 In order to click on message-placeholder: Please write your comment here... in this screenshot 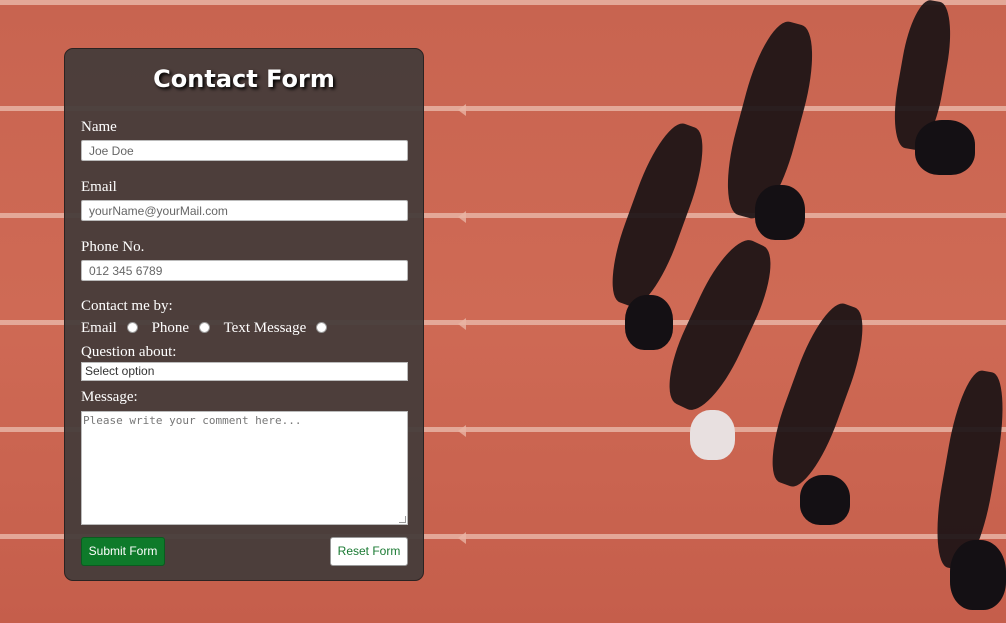, I will do `click(192, 420)`.